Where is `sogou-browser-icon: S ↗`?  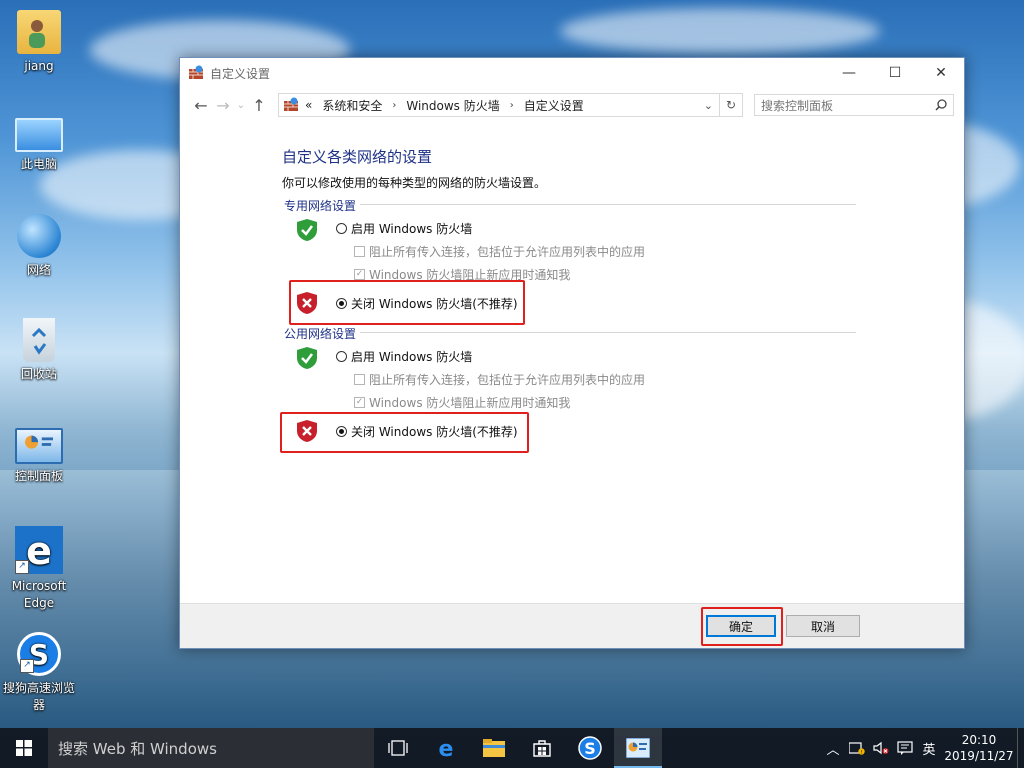 sogou-browser-icon: S ↗ is located at coordinates (39, 654).